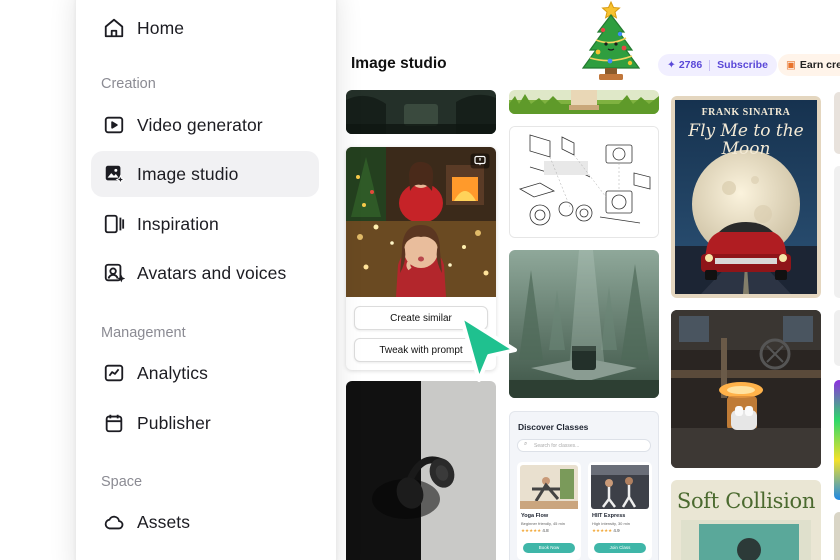  Describe the element at coordinates (549, 548) in the screenshot. I see `book-now-button: Book Now` at that location.